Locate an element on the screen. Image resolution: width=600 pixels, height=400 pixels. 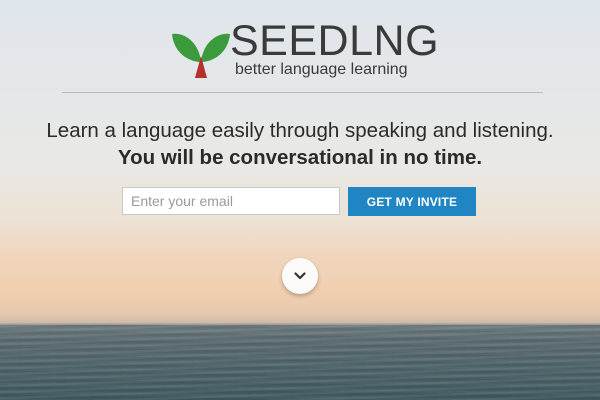
headline-bold-text: You will be conversational in no time. is located at coordinates (300, 157).